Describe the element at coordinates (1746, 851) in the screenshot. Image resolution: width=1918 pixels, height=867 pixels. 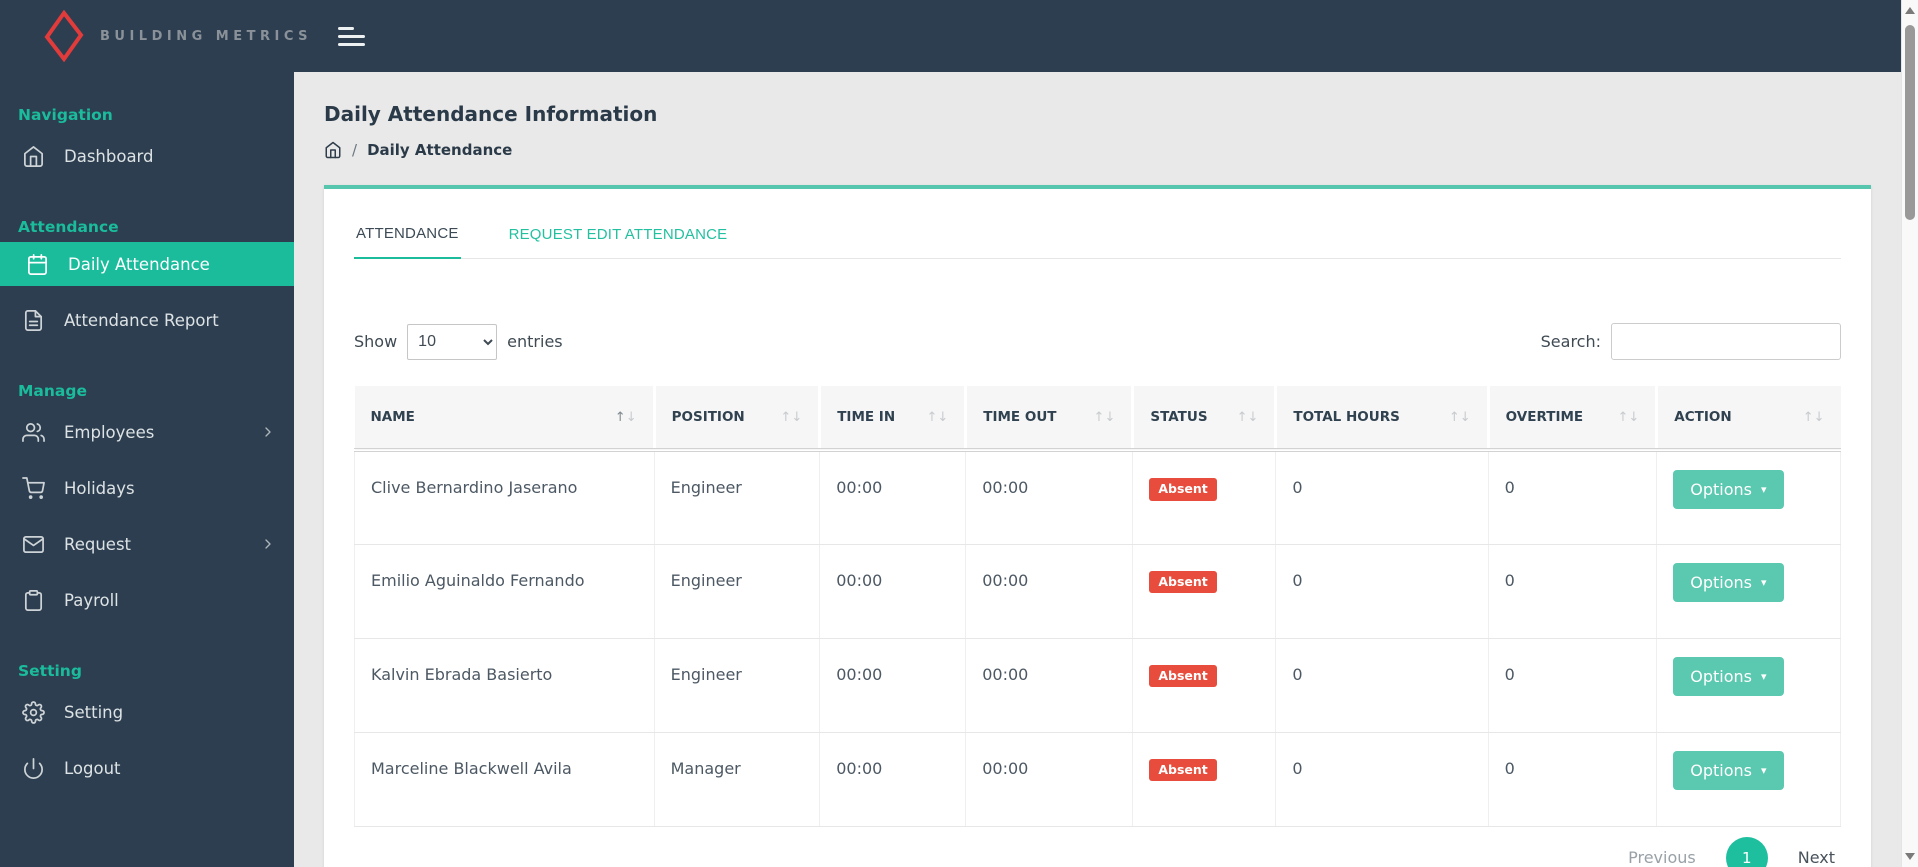
I see `pagination-page-1: 1` at that location.